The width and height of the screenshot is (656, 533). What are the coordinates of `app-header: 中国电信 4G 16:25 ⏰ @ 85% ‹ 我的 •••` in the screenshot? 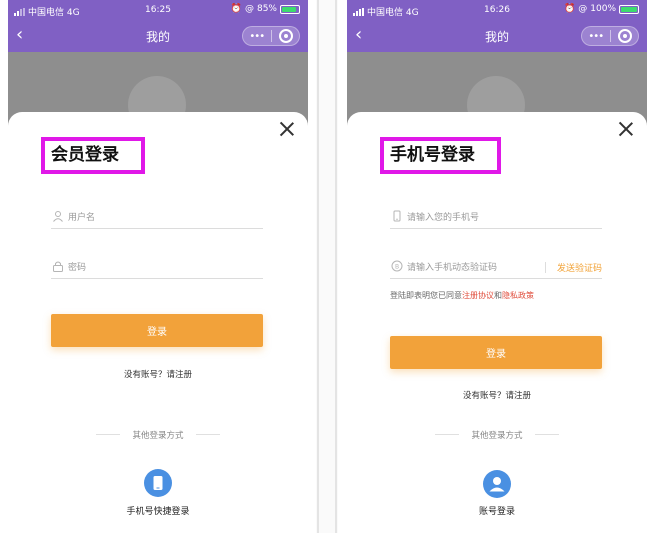 It's located at (158, 26).